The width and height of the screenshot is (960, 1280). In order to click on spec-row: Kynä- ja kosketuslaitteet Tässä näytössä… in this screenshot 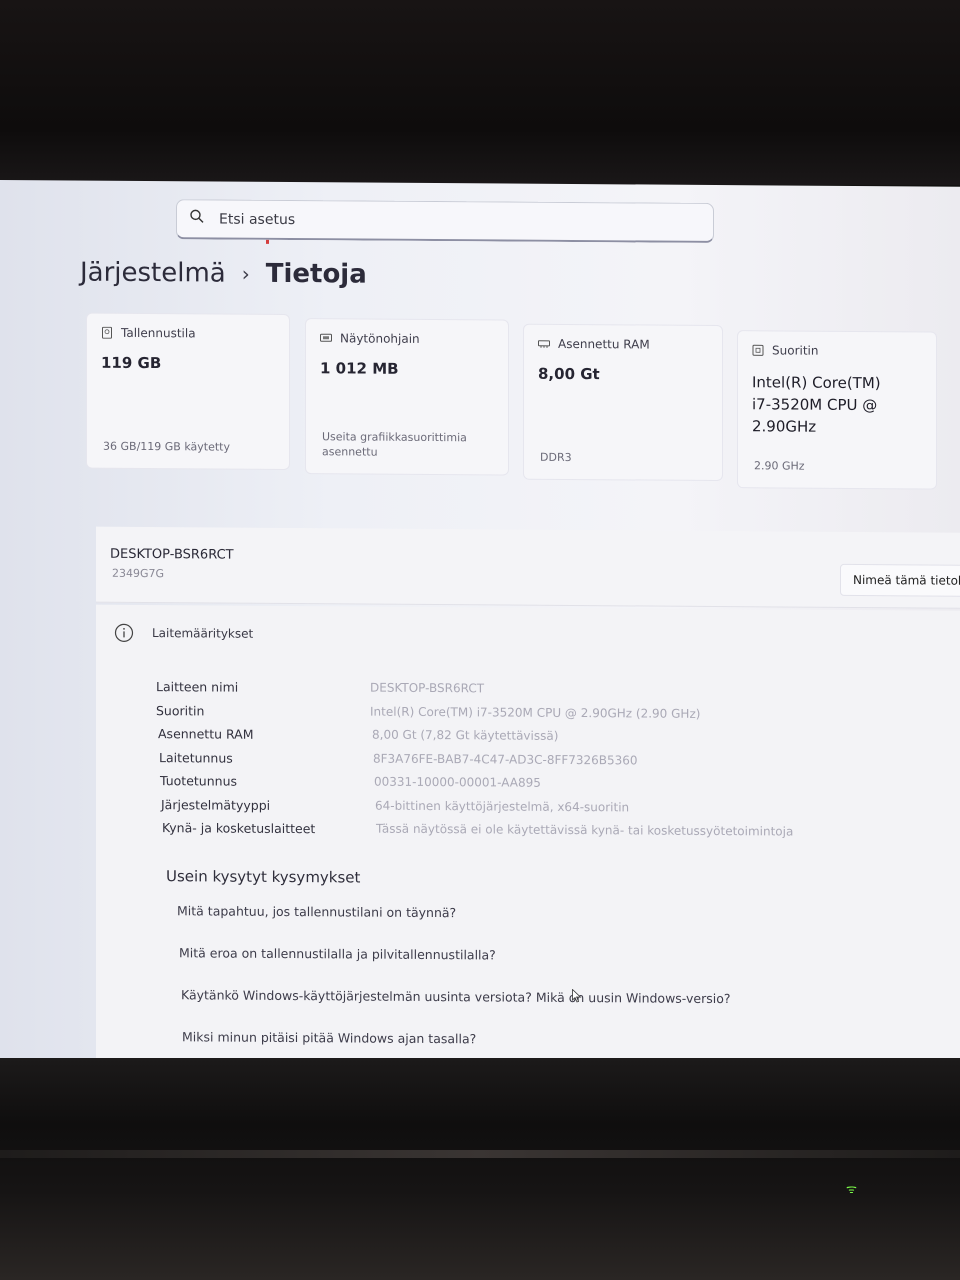, I will do `click(542, 834)`.